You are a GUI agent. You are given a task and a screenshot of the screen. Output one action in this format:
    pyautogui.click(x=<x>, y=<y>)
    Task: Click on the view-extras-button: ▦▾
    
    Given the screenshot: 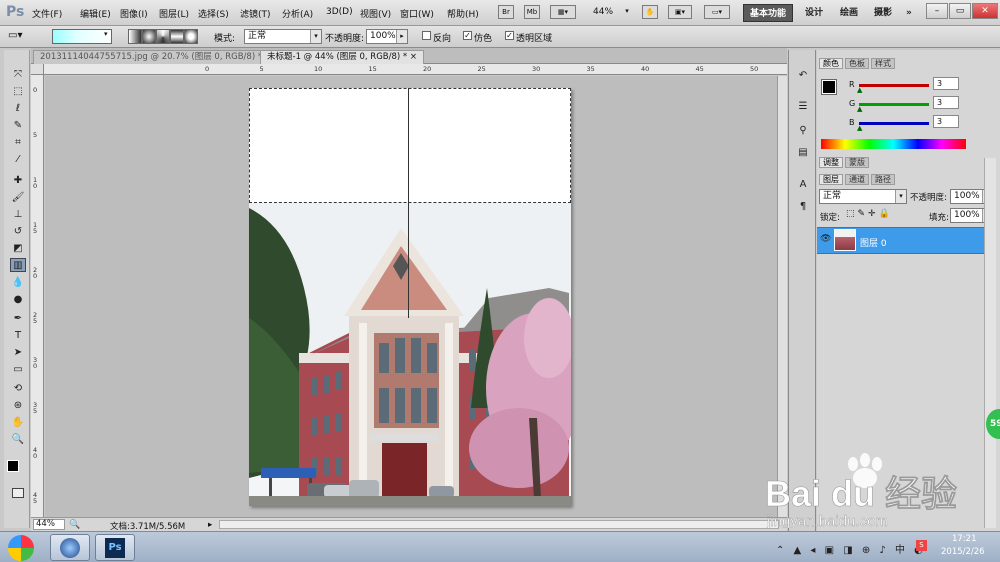 What is the action you would take?
    pyautogui.click(x=563, y=12)
    